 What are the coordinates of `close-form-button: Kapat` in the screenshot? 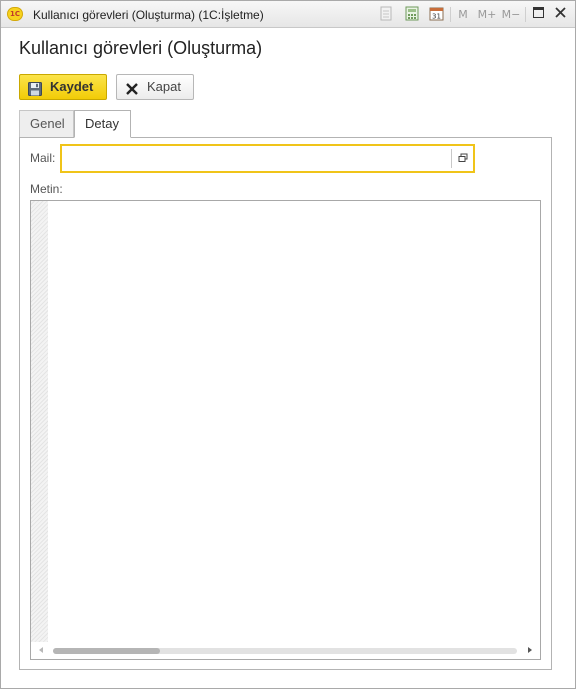 It's located at (155, 87).